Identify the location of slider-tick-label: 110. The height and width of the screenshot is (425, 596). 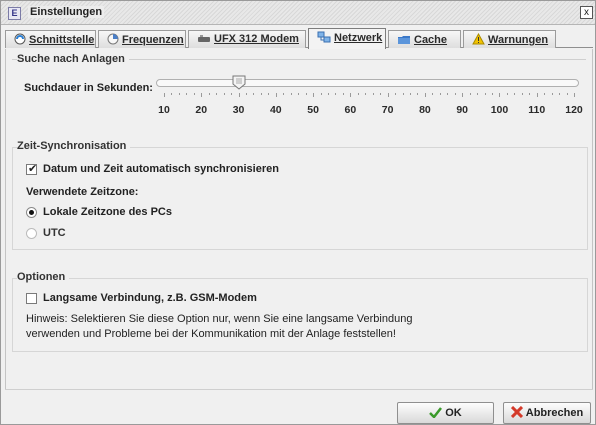
(537, 110).